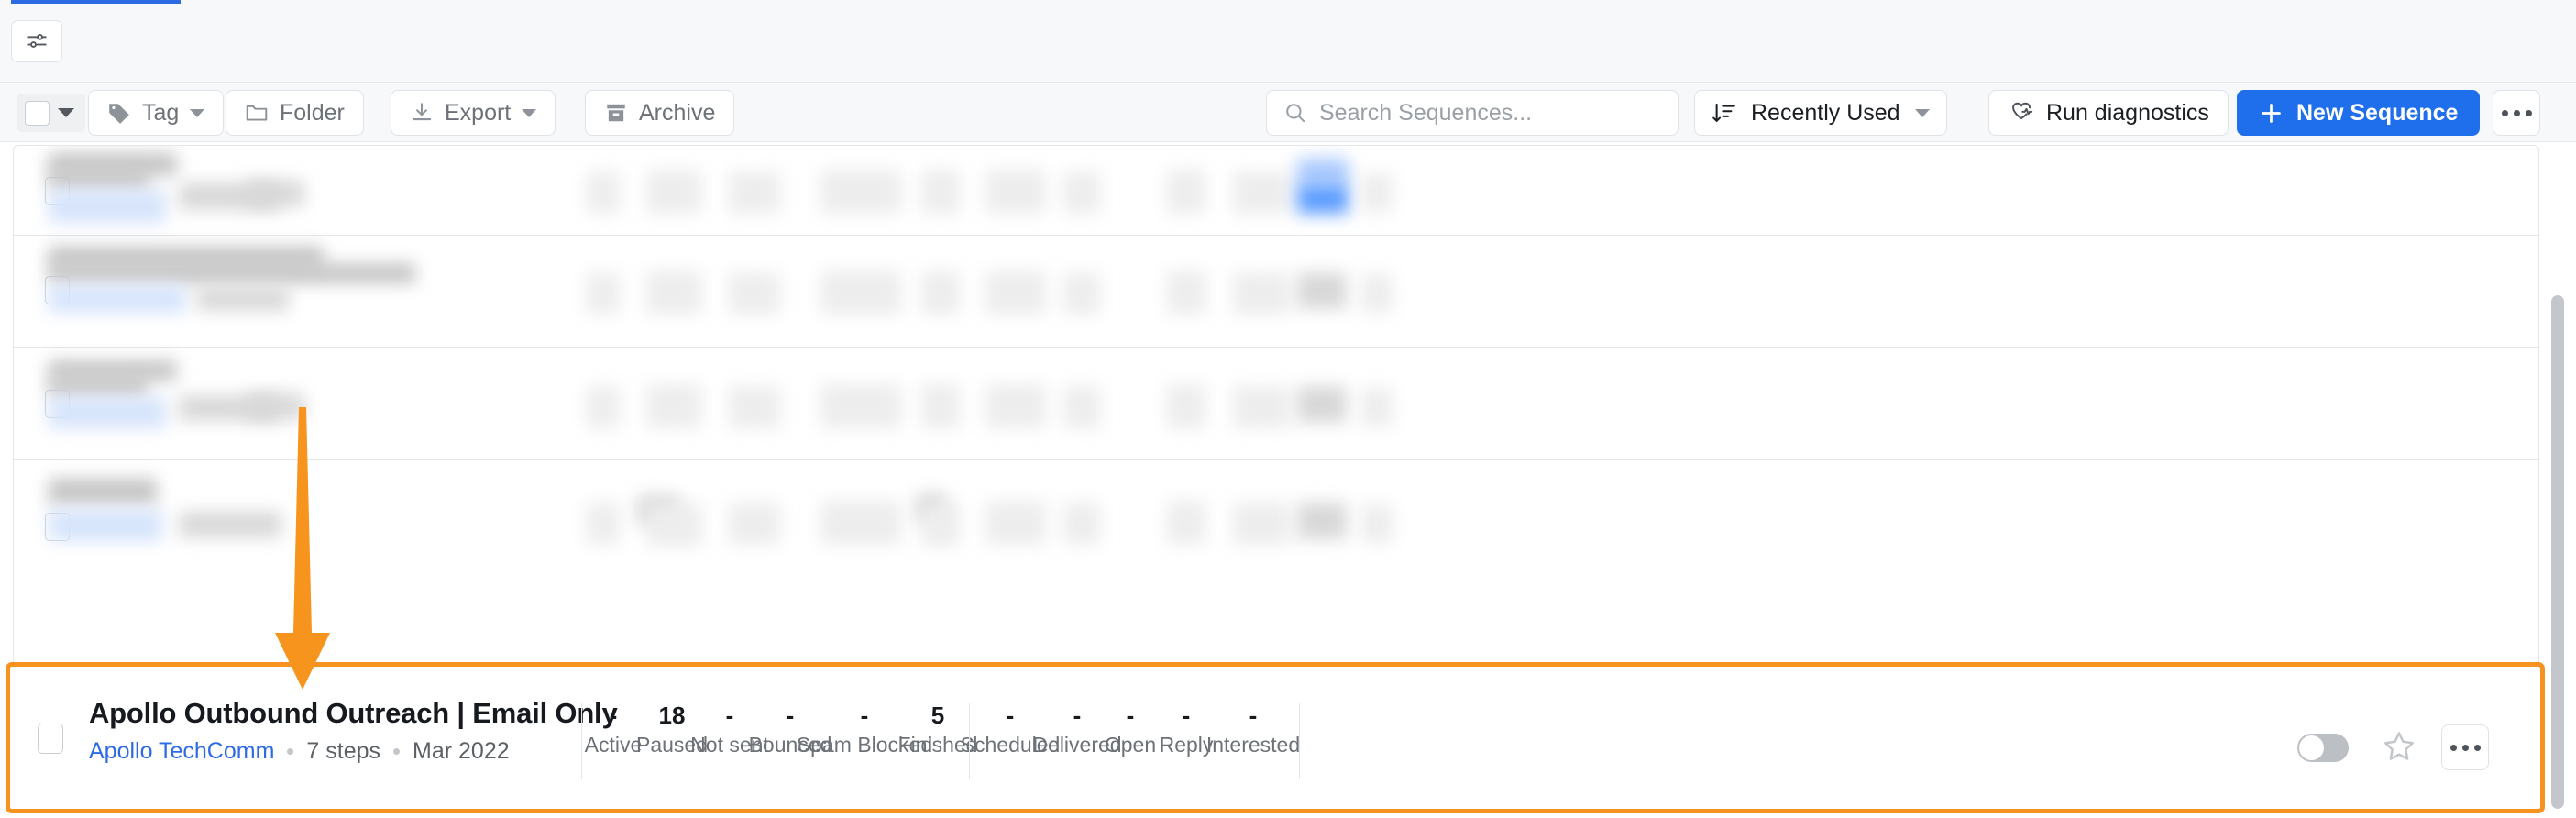 This screenshot has width=2576, height=818. I want to click on tag-button: Tag, so click(156, 113).